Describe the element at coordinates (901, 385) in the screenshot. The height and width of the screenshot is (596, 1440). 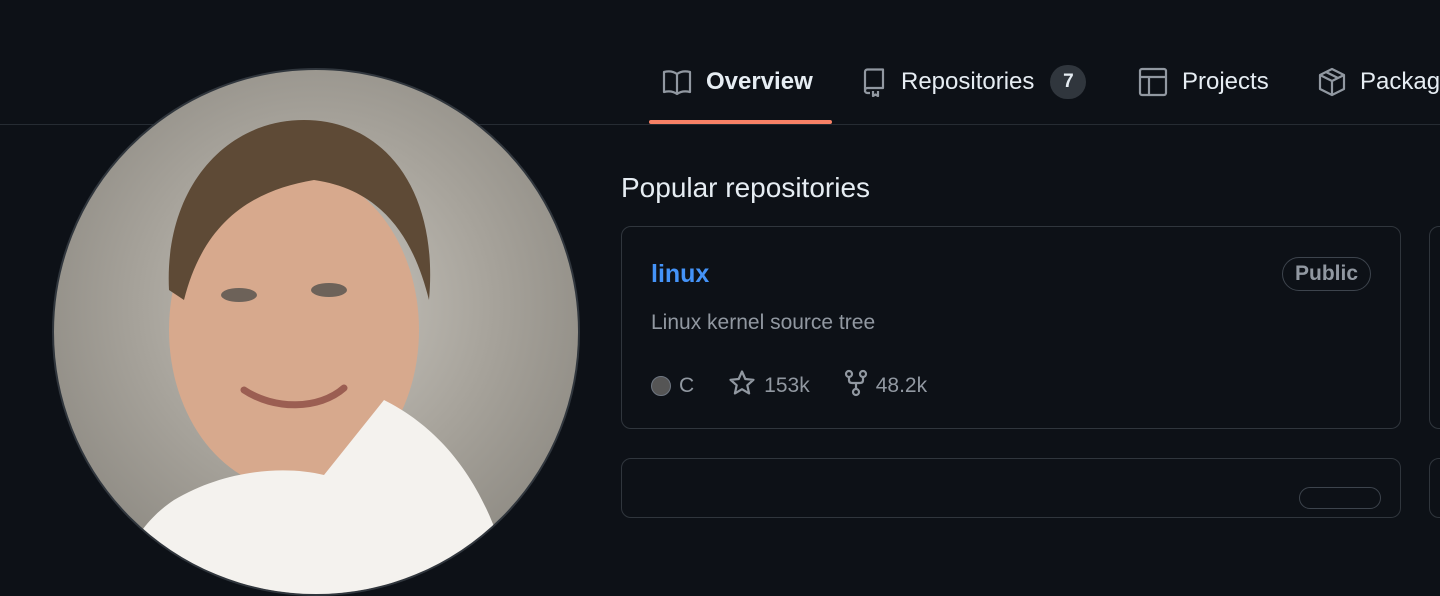
I see `repo-forks-count: 48.2k` at that location.